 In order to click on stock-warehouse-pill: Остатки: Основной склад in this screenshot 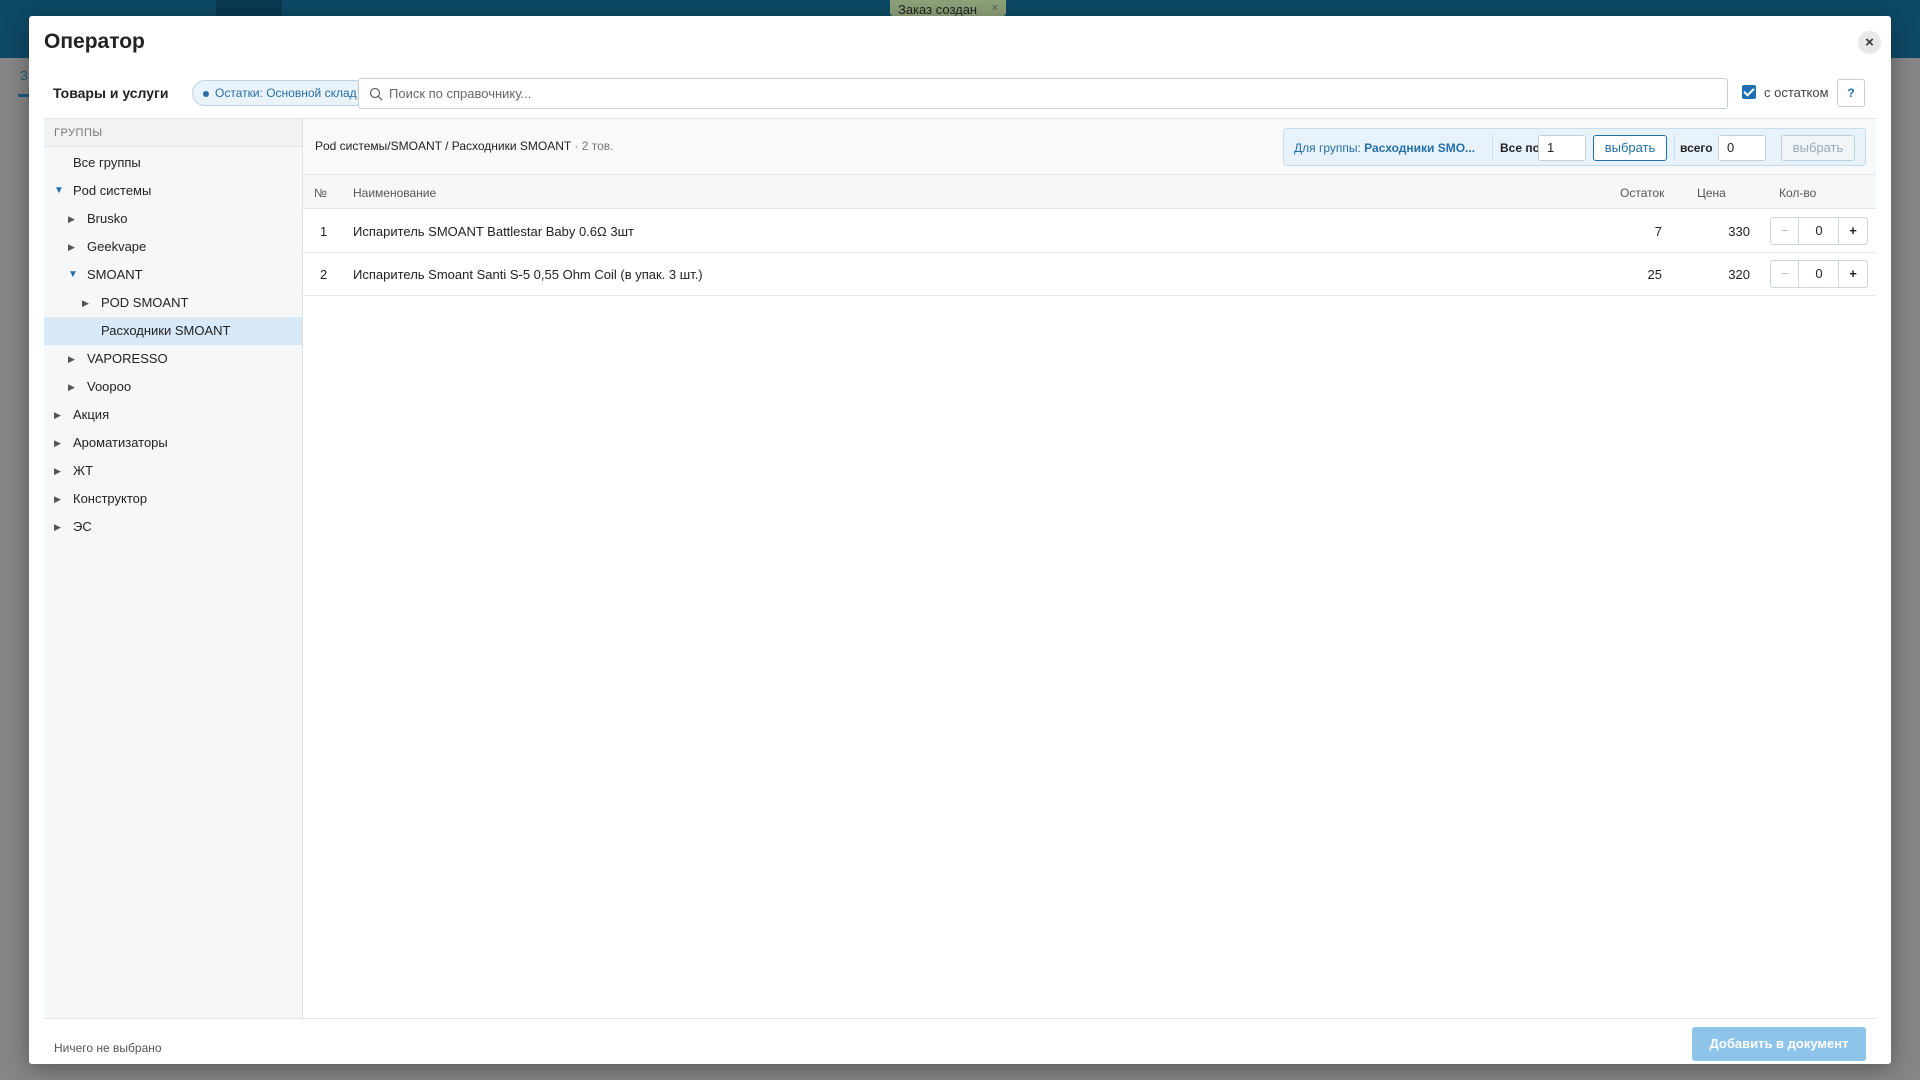, I will do `click(280, 93)`.